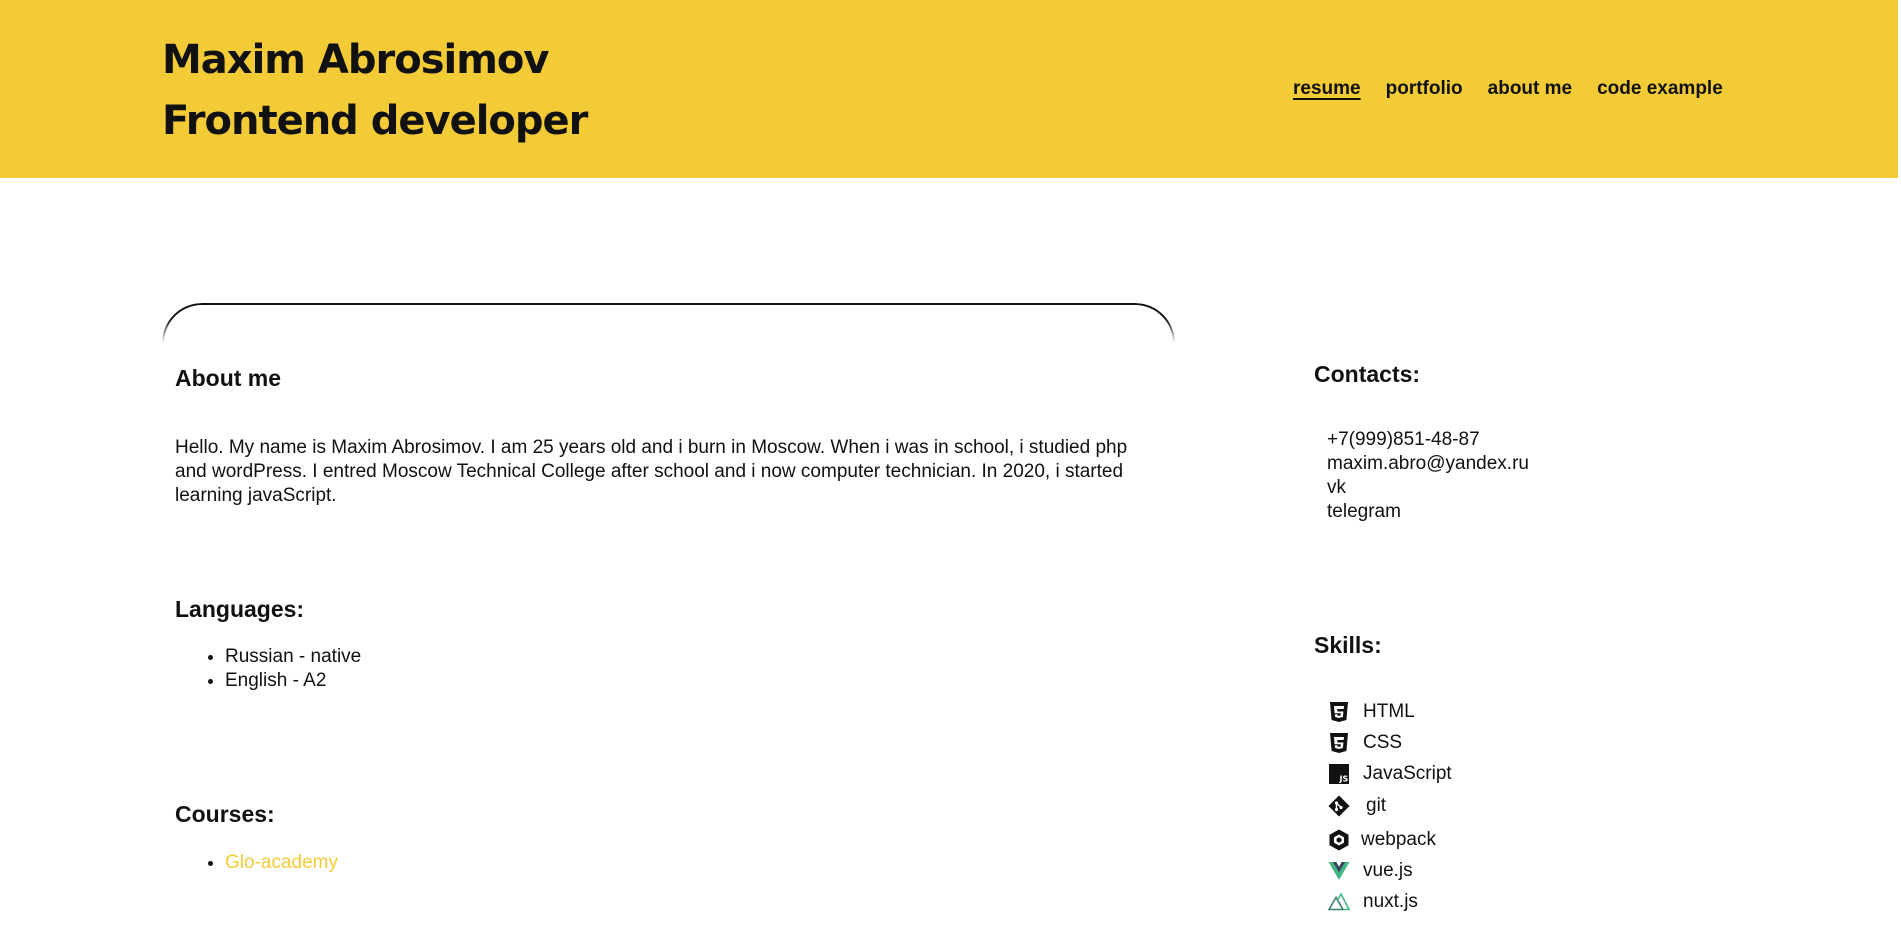 This screenshot has height=948, width=1901. What do you see at coordinates (228, 378) in the screenshot?
I see `about-heading: About me` at bounding box center [228, 378].